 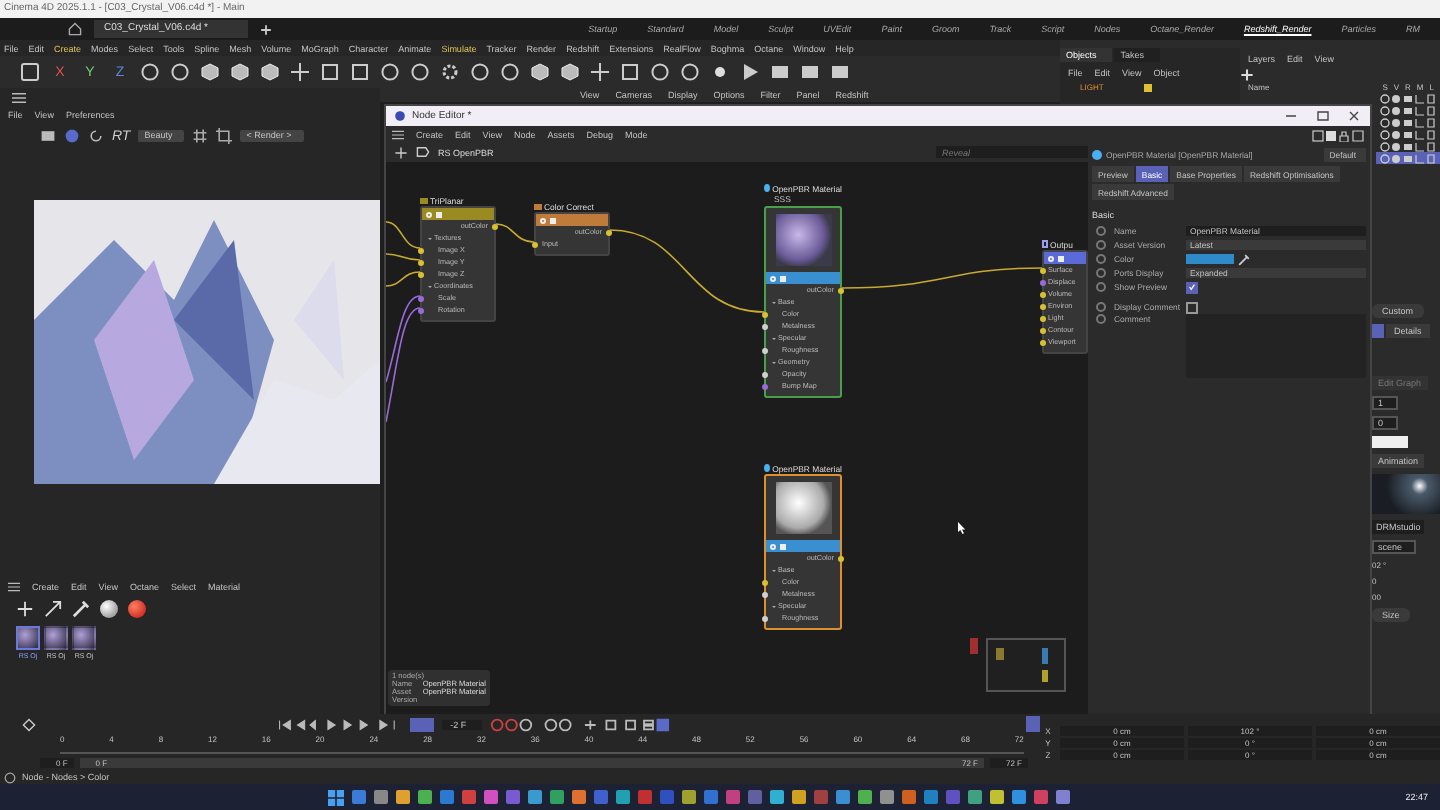 What do you see at coordinates (1045, 244) in the screenshot?
I see `output-icon` at bounding box center [1045, 244].